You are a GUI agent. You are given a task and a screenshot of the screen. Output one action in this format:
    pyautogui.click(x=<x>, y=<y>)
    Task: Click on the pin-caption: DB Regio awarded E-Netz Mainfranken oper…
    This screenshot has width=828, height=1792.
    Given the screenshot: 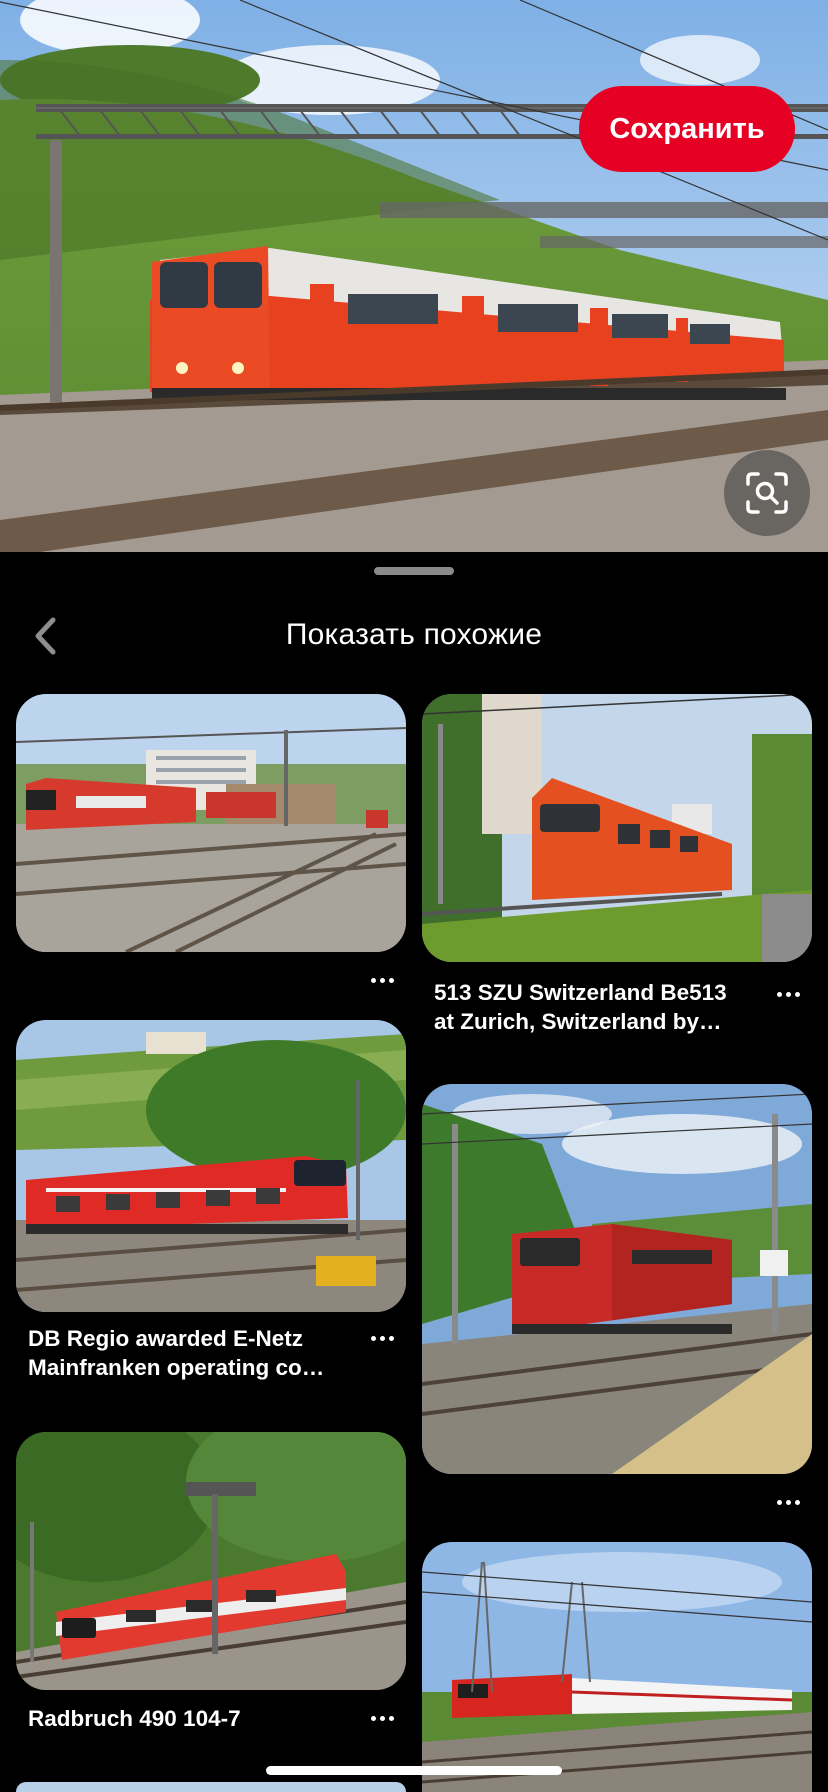 What is the action you would take?
    pyautogui.click(x=176, y=1353)
    